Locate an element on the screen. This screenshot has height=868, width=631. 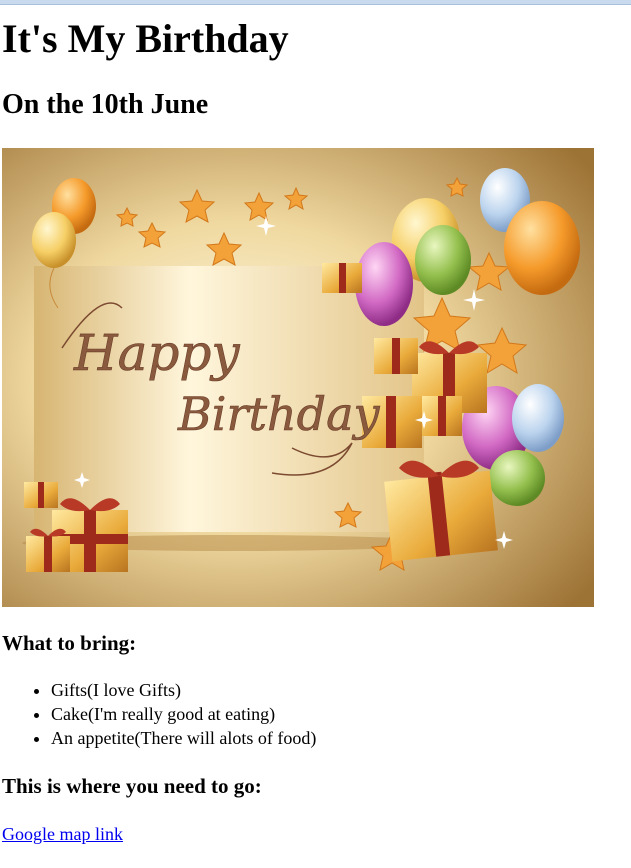
page-title: It's My Birthday is located at coordinates (145, 38).